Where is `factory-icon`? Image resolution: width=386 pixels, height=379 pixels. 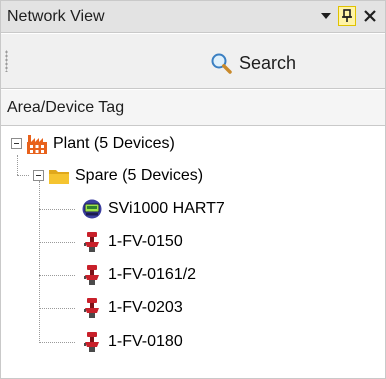
factory-icon is located at coordinates (37, 144).